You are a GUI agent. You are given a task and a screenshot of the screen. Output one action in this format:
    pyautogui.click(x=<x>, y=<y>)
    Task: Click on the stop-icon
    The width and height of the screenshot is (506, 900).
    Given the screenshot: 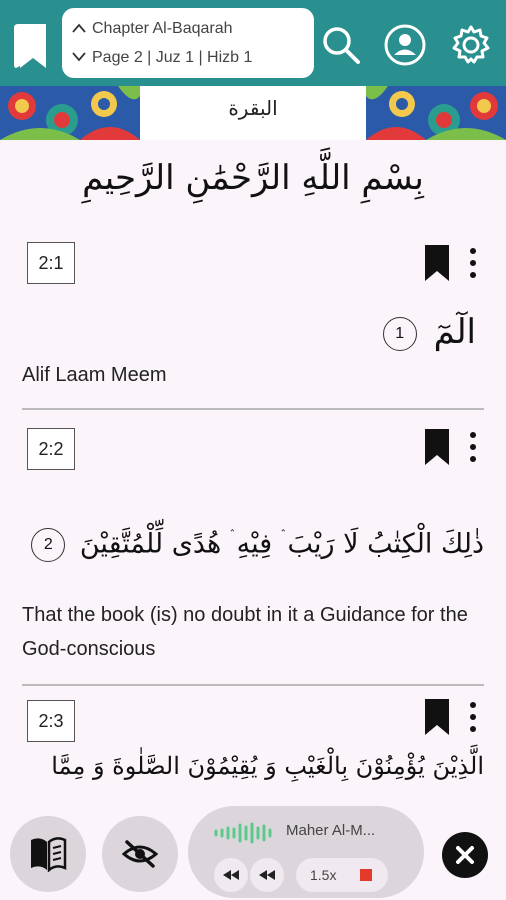 What is the action you would take?
    pyautogui.click(x=366, y=875)
    